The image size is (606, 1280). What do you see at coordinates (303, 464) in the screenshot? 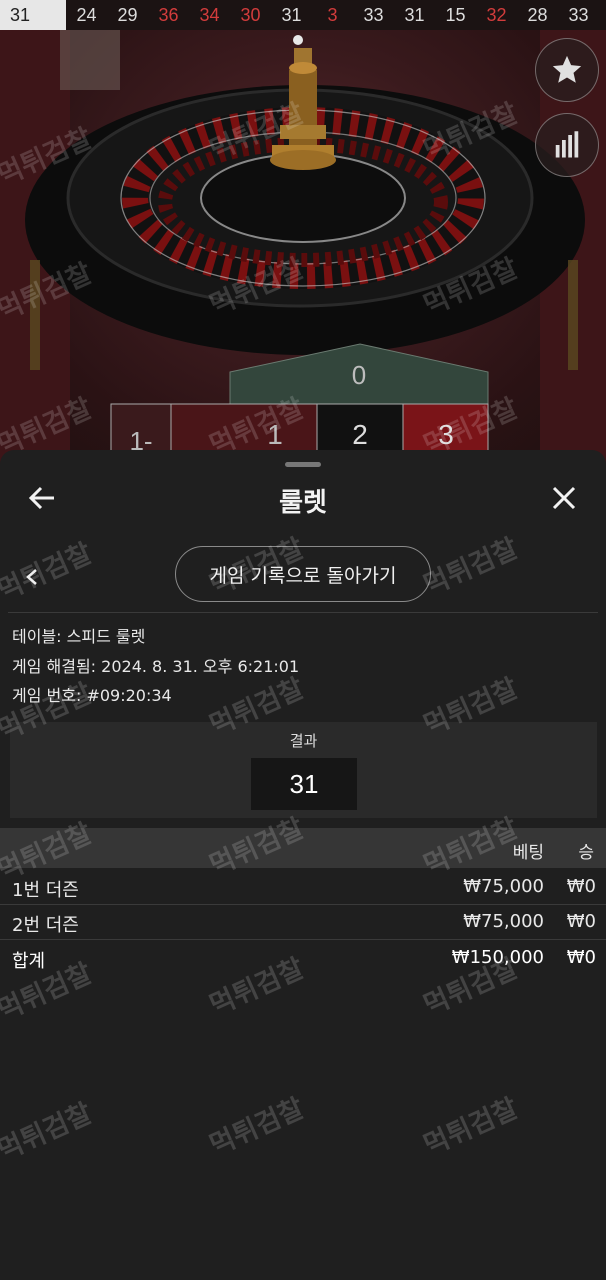
I see `sheet-drag-handle` at bounding box center [303, 464].